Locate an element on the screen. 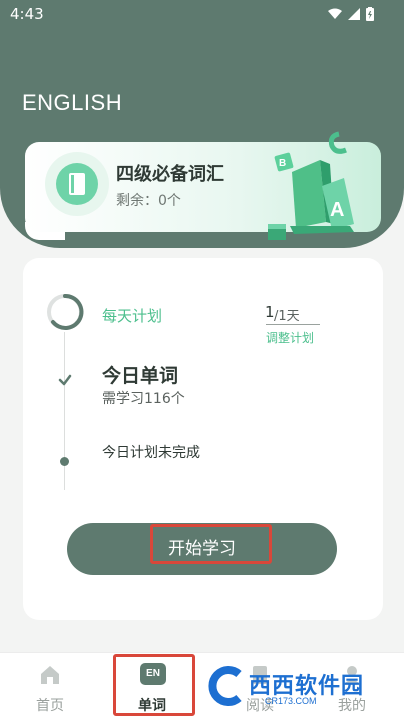 The height and width of the screenshot is (718, 404). svg-text: A is located at coordinates (337, 210).